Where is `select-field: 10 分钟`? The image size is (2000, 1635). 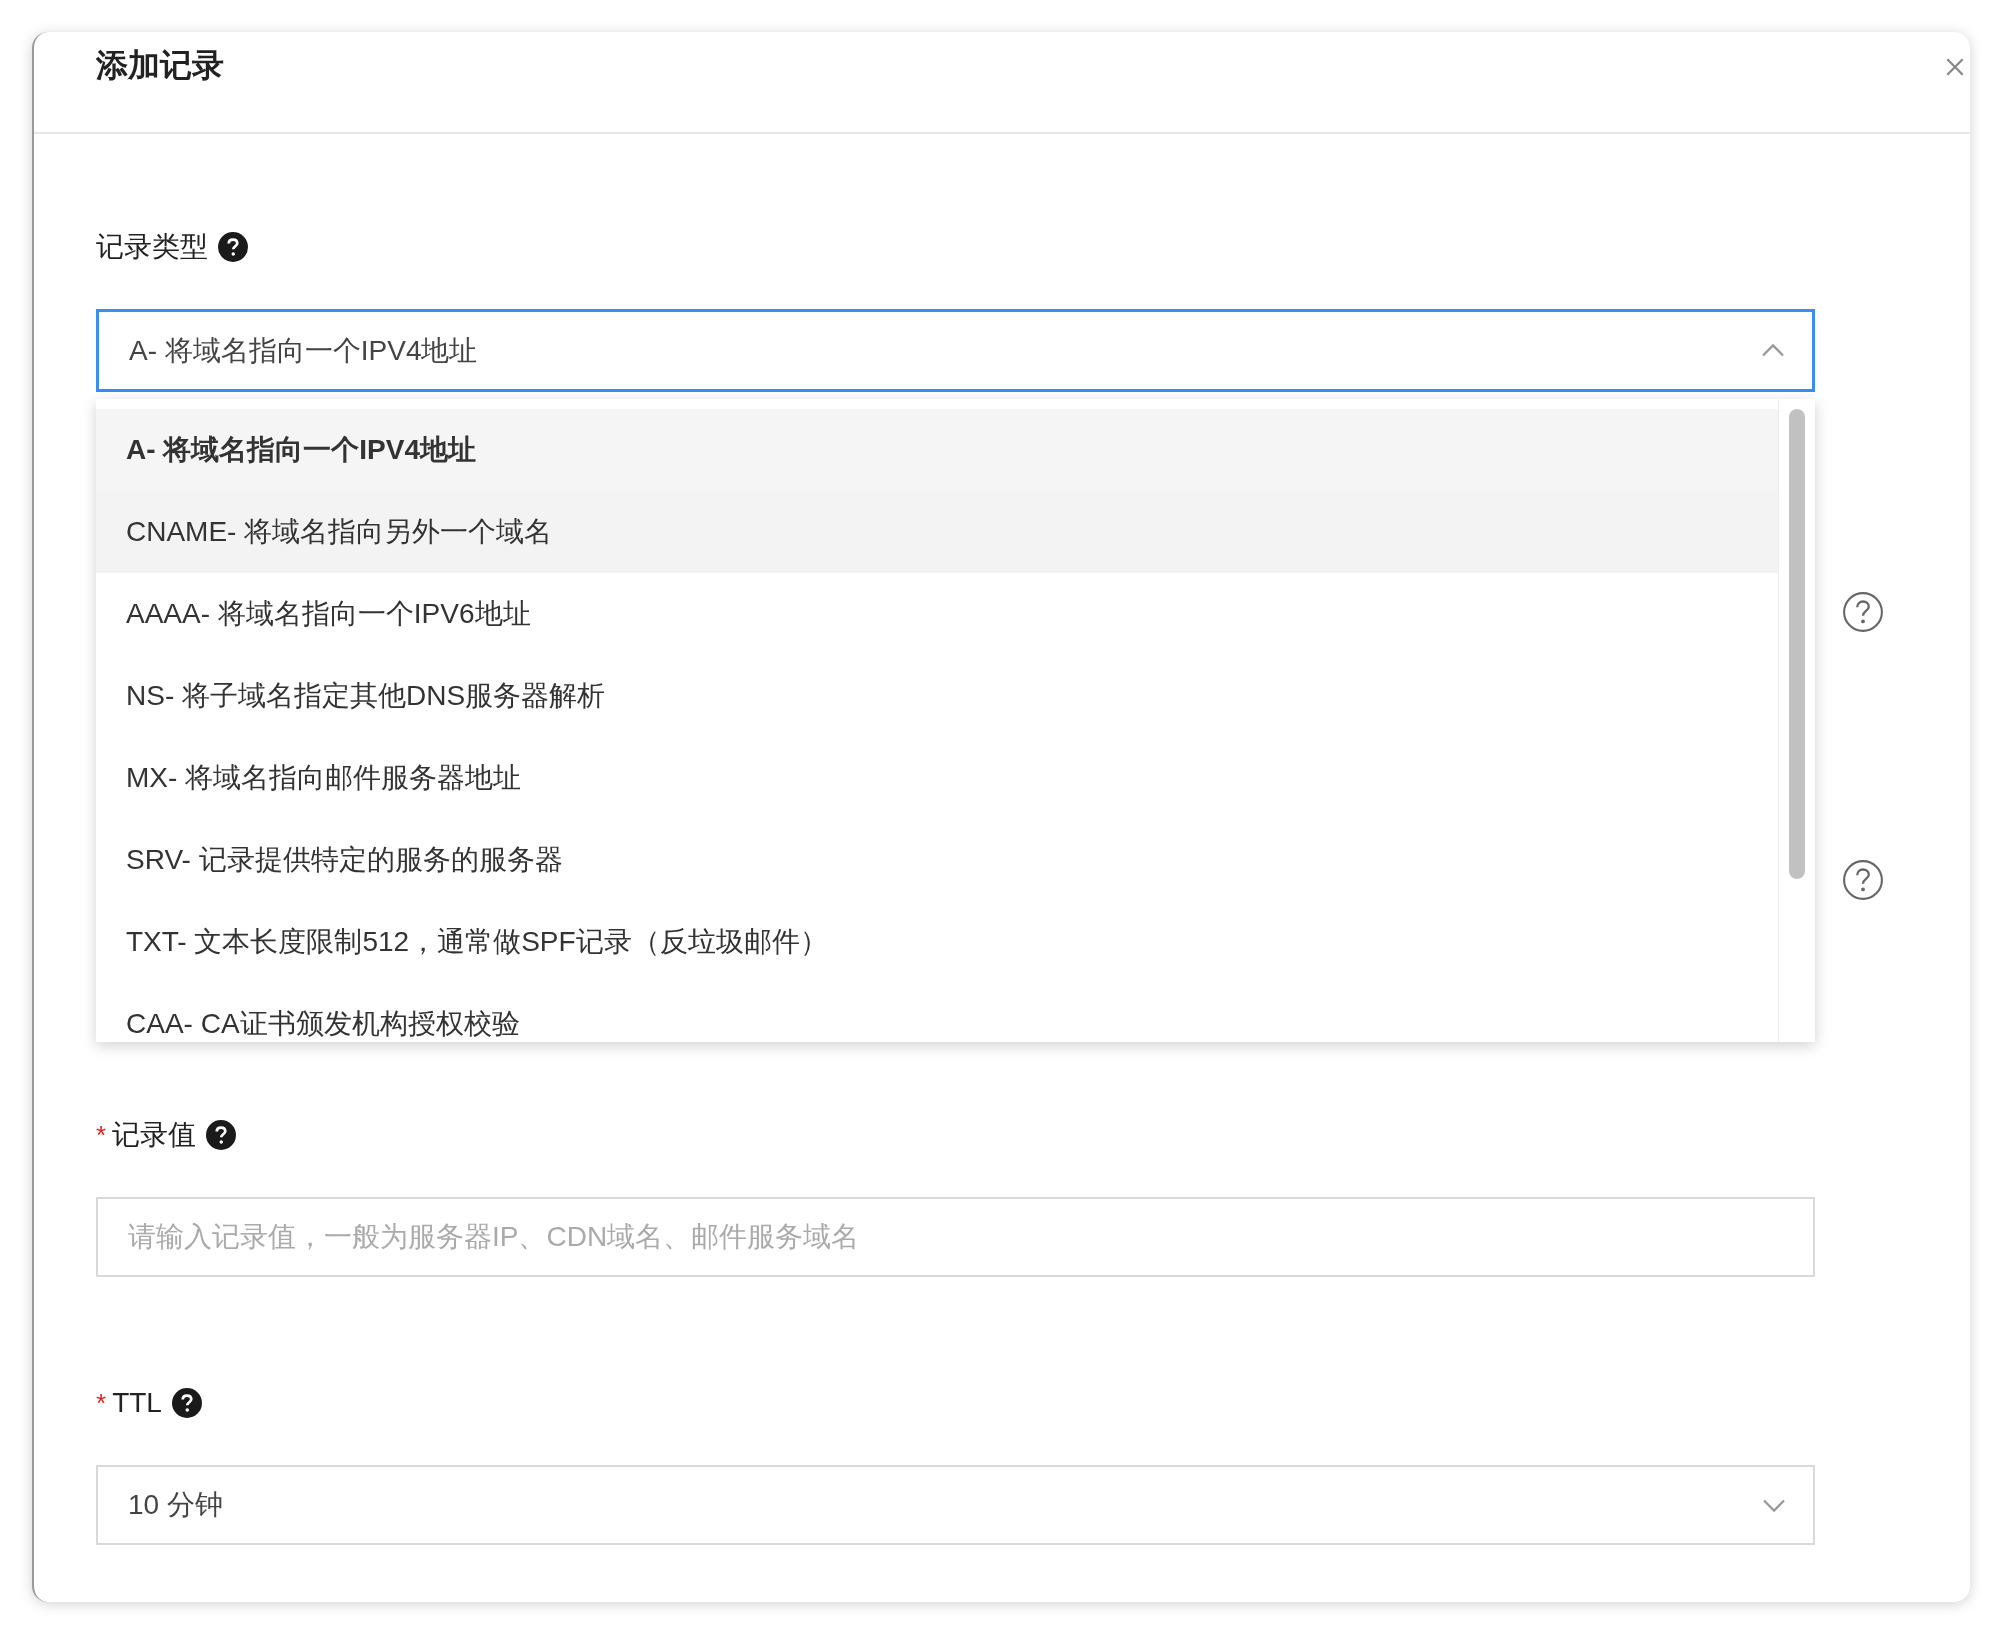 select-field: 10 分钟 is located at coordinates (955, 1505).